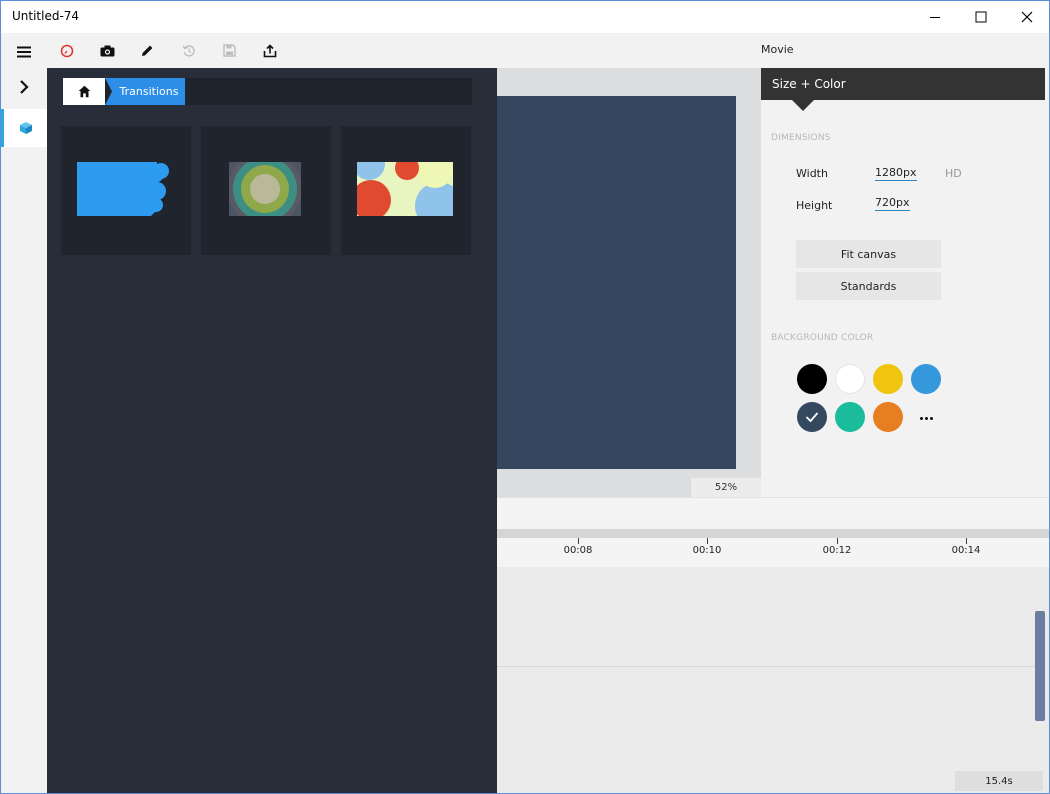 The image size is (1050, 794). Describe the element at coordinates (837, 550) in the screenshot. I see `tick-label: 00:12` at that location.